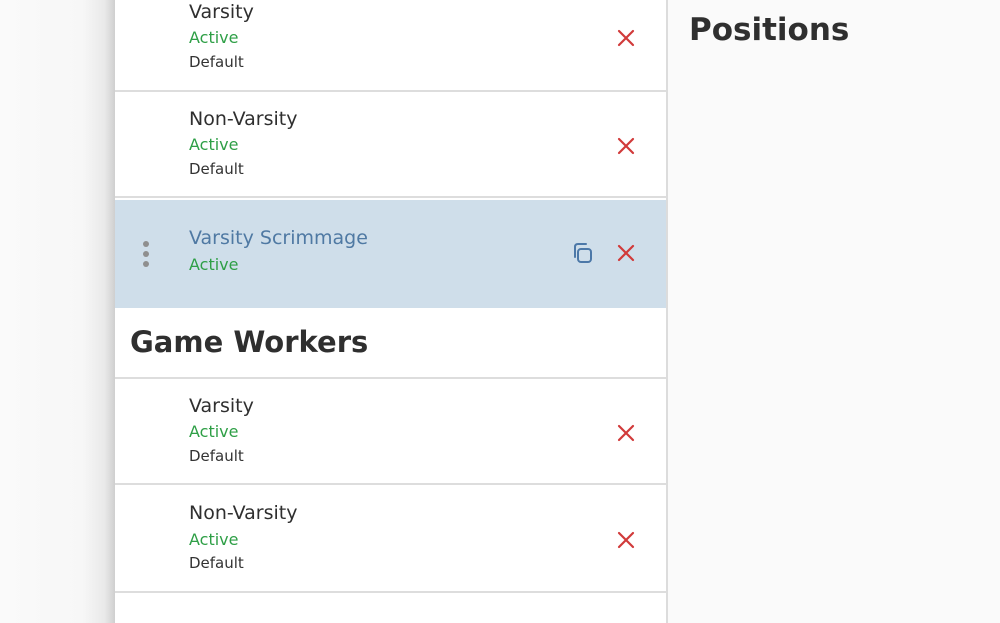  What do you see at coordinates (390, 540) in the screenshot?
I see `list-item-non-varsity-game-workers: Non-Varsity Active Default` at bounding box center [390, 540].